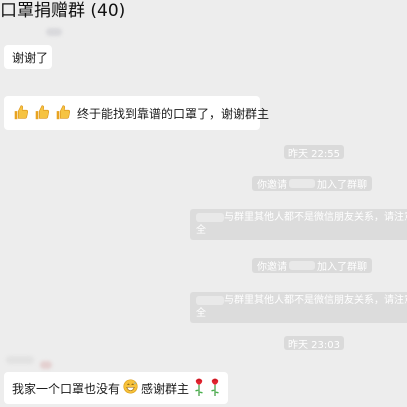  I want to click on timestamp: 昨天 22:55, so click(314, 152).